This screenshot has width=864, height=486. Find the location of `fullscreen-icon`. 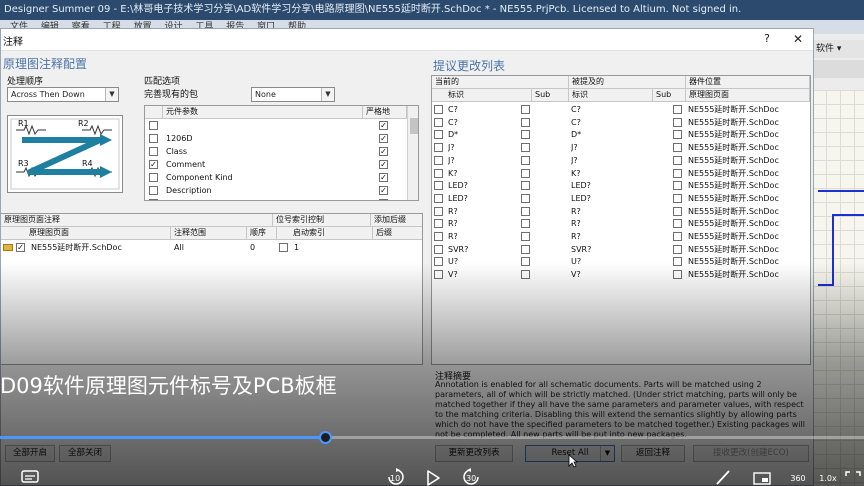

fullscreen-icon is located at coordinates (853, 478).